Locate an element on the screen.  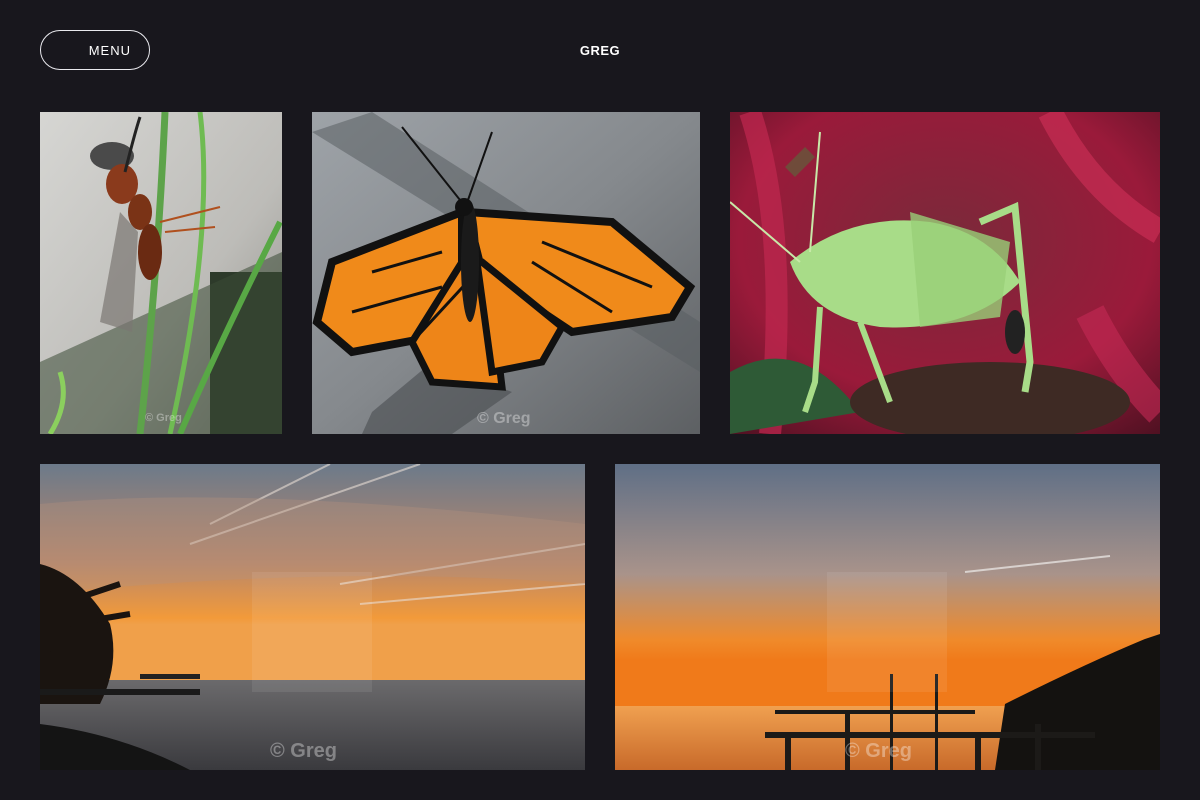
gallery-image-butterfly: © Greg is located at coordinates (506, 273).